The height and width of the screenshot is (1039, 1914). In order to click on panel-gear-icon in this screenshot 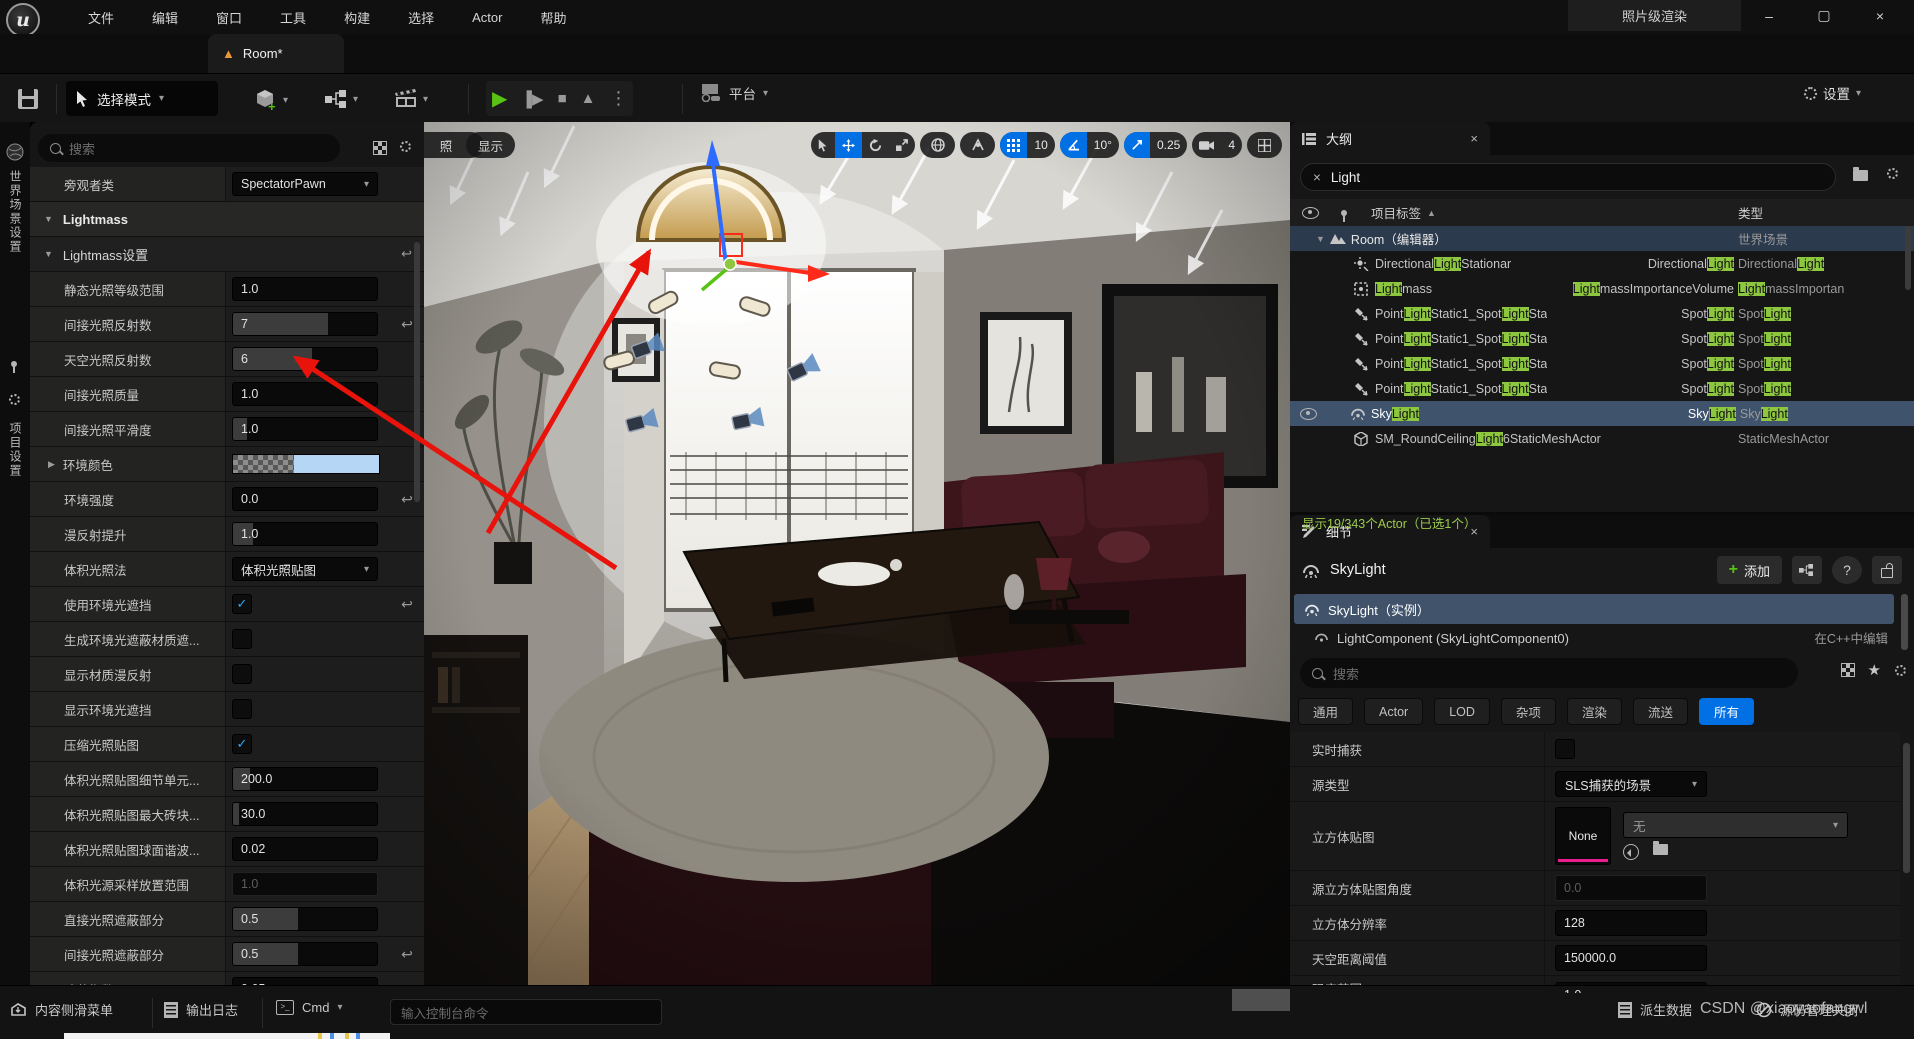, I will do `click(405, 146)`.